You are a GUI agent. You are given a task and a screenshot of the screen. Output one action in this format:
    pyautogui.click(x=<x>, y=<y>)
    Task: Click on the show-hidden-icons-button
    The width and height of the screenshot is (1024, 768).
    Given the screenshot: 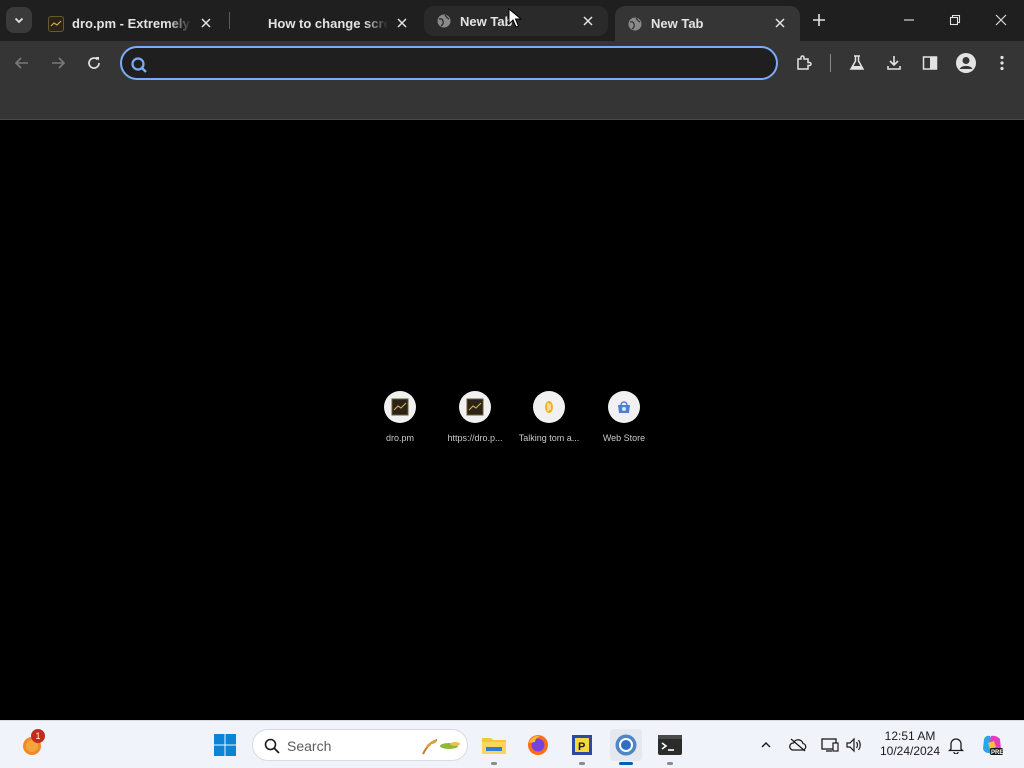 What is the action you would take?
    pyautogui.click(x=766, y=745)
    